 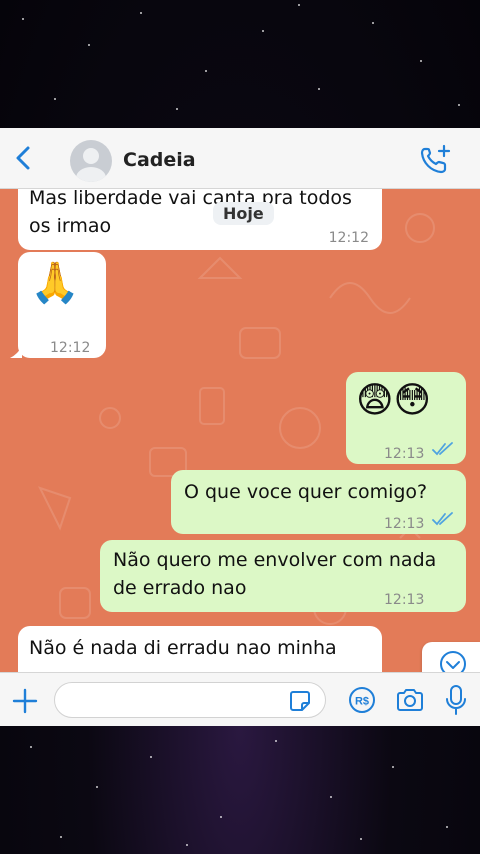 What do you see at coordinates (243, 213) in the screenshot?
I see `date-chip: Hoje` at bounding box center [243, 213].